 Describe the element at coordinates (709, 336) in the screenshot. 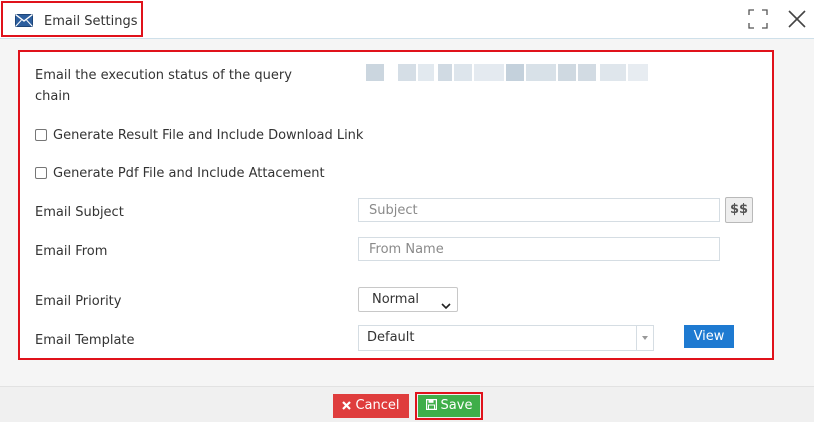

I see `view-template-button: View` at that location.